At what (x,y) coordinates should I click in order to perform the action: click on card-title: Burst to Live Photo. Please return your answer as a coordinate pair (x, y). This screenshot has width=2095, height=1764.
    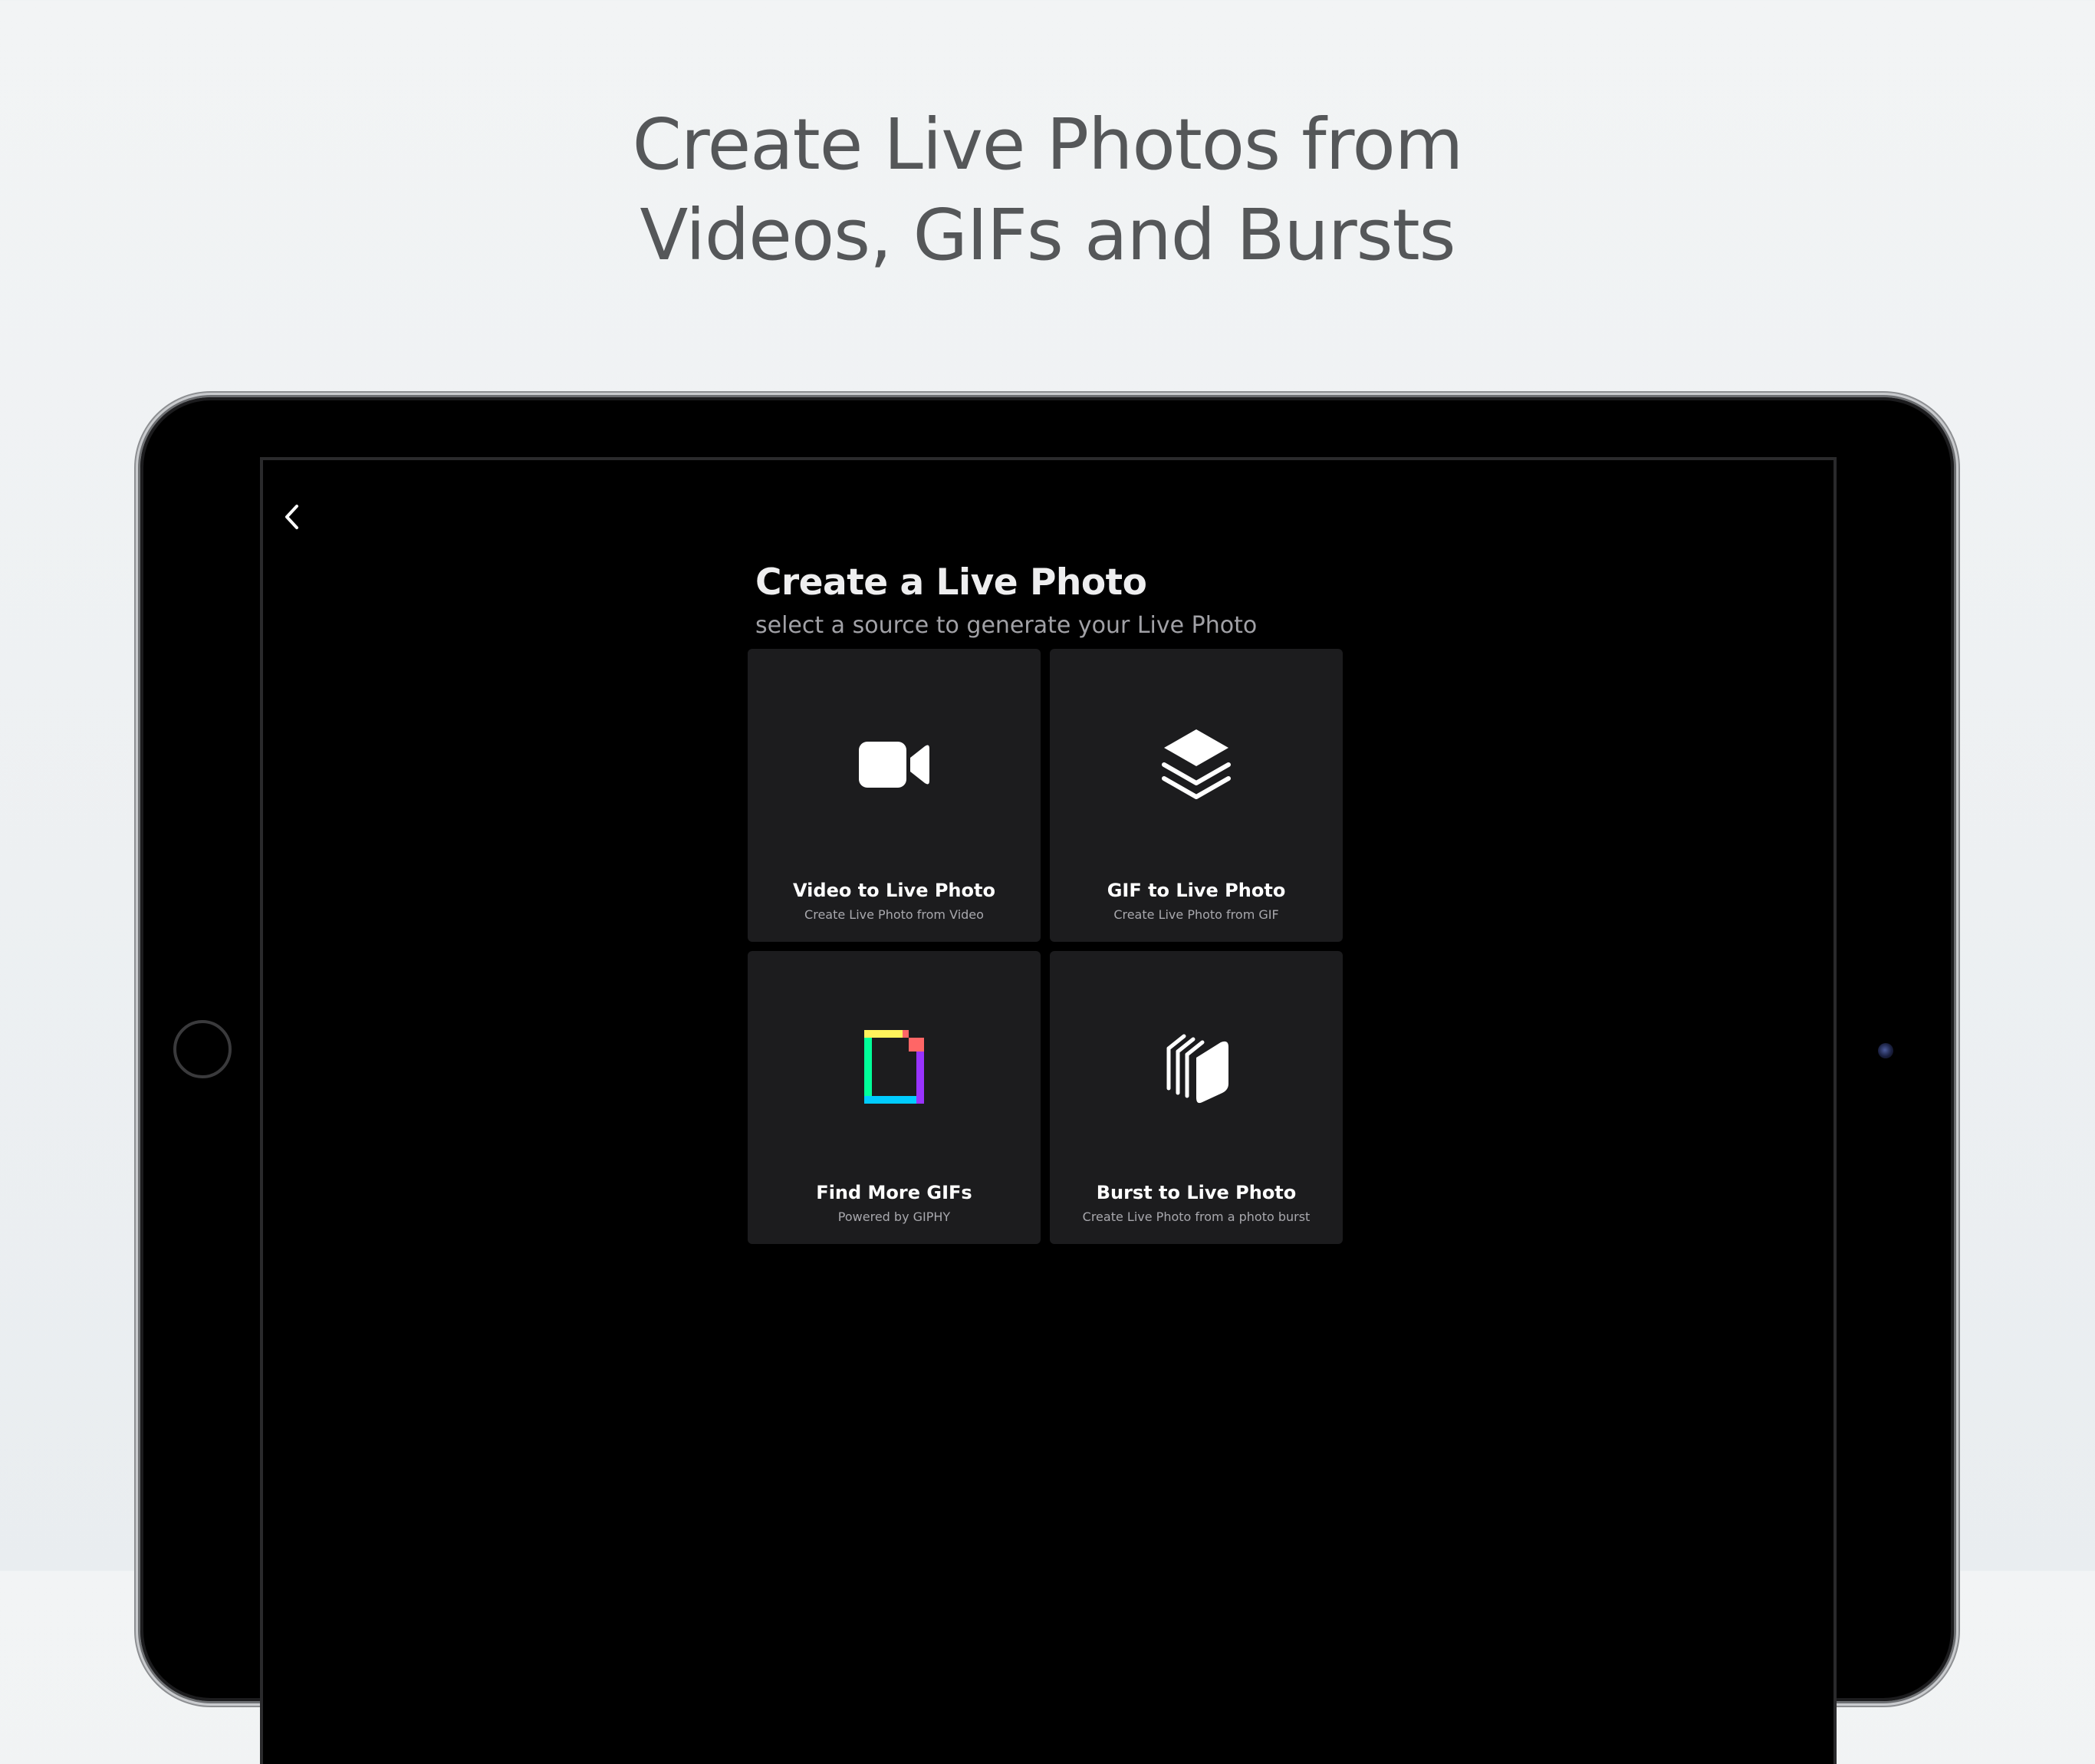
    Looking at the image, I should click on (1196, 1192).